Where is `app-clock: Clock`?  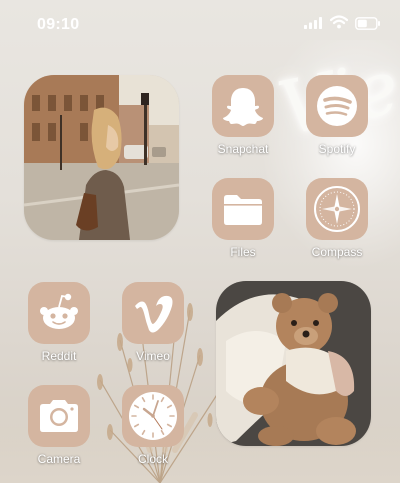
app-clock: Clock is located at coordinates (153, 425).